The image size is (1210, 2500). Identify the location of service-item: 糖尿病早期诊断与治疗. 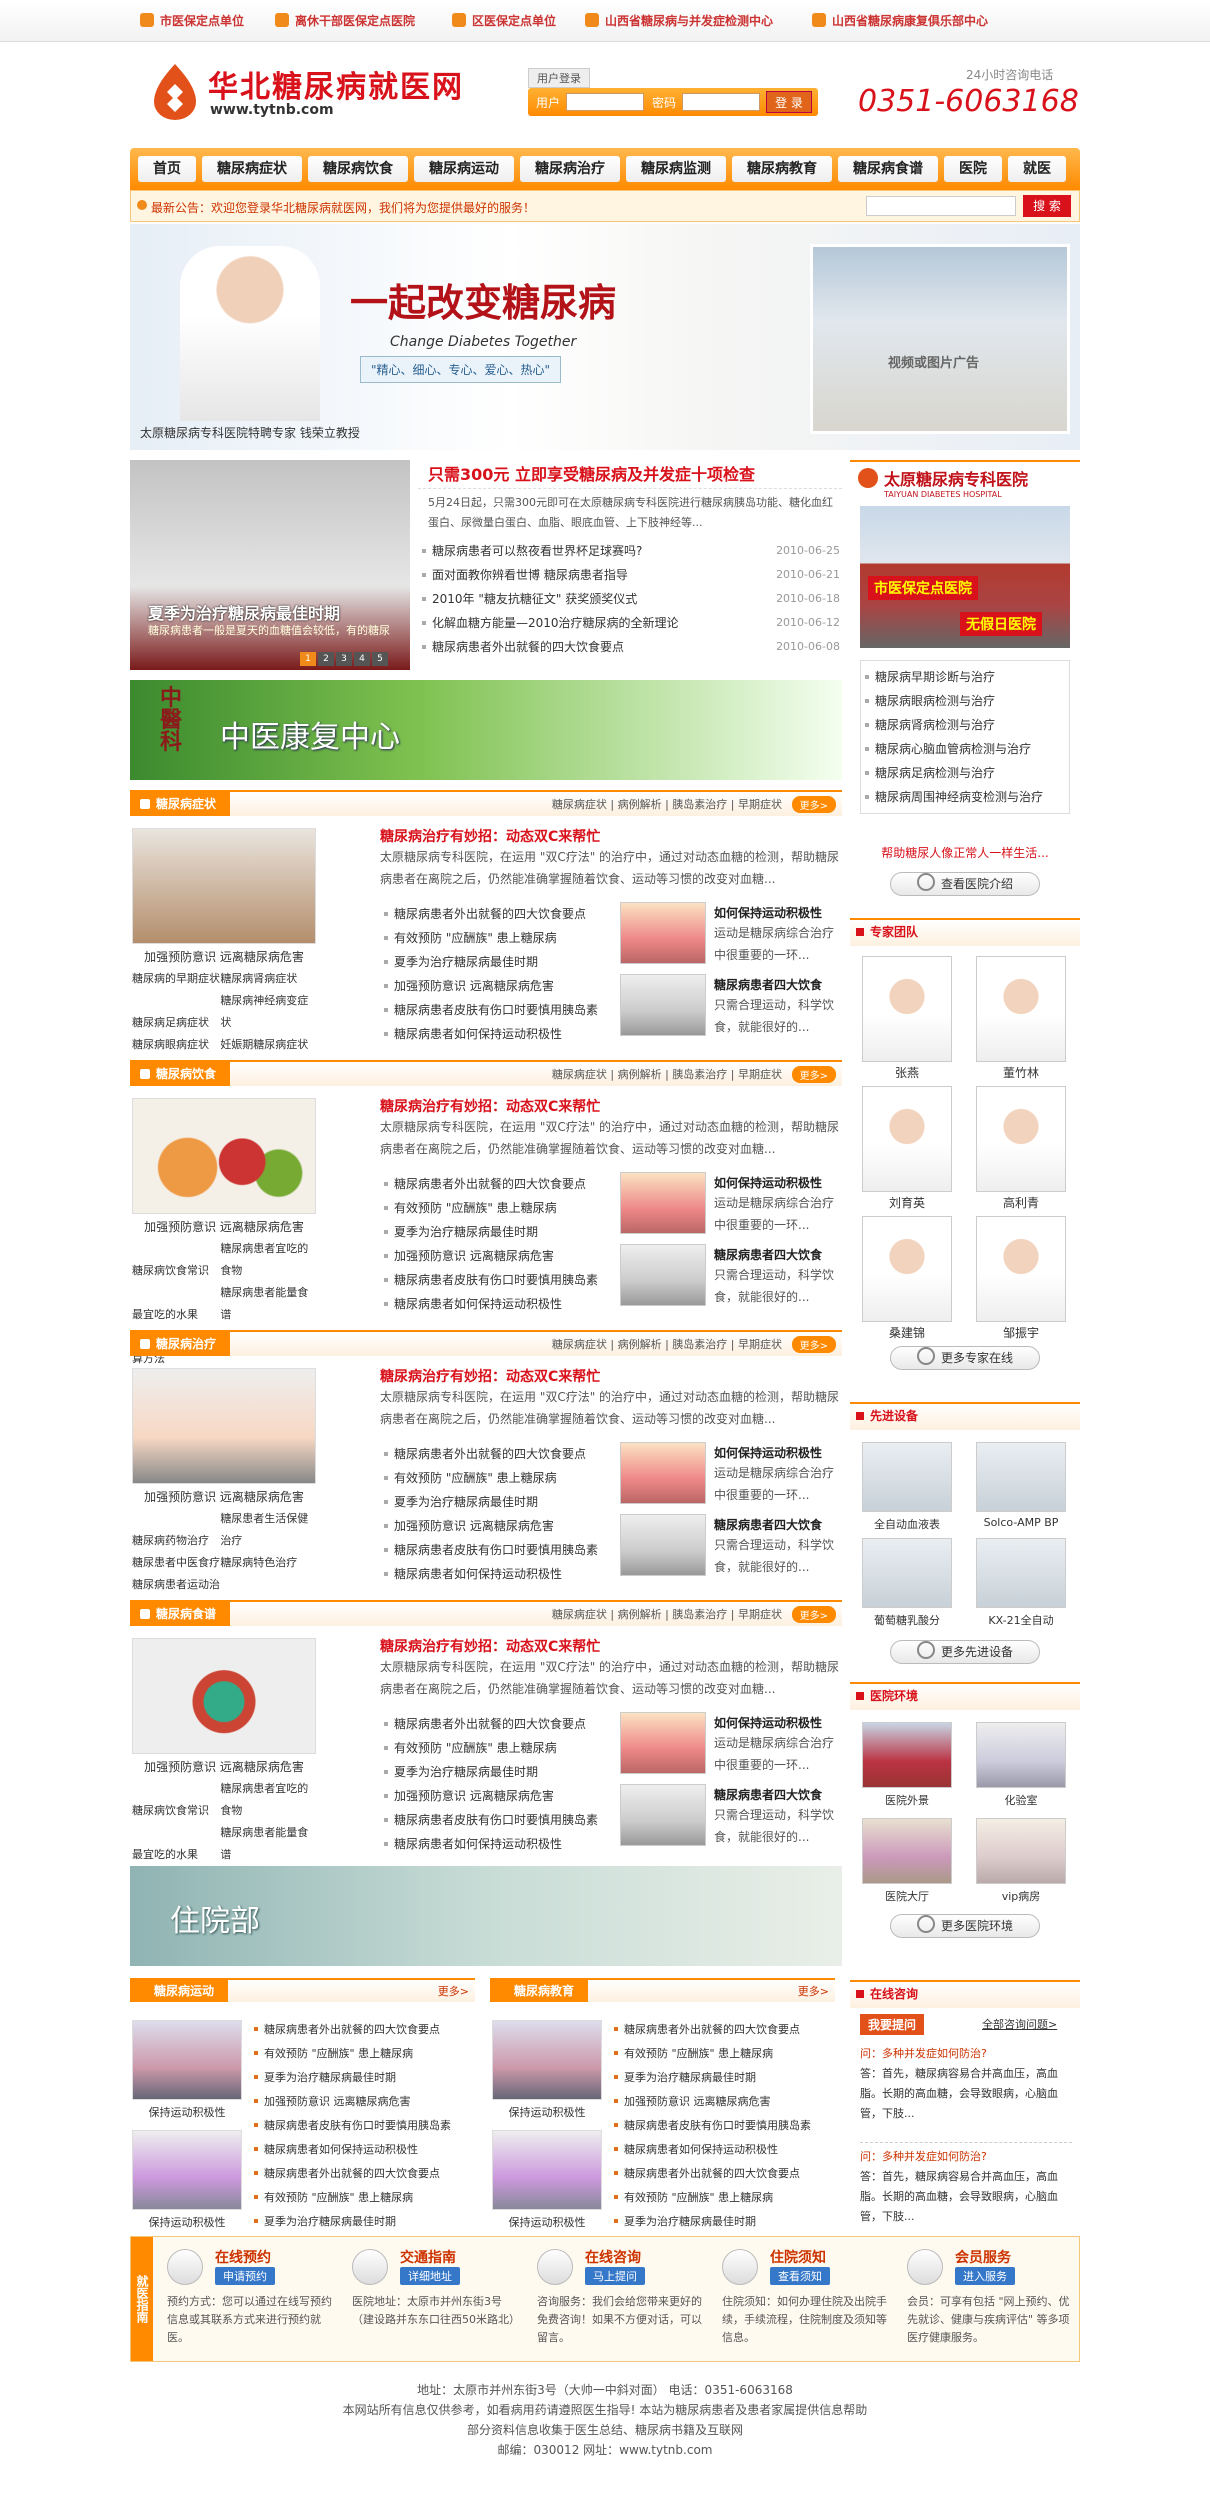
(965, 677).